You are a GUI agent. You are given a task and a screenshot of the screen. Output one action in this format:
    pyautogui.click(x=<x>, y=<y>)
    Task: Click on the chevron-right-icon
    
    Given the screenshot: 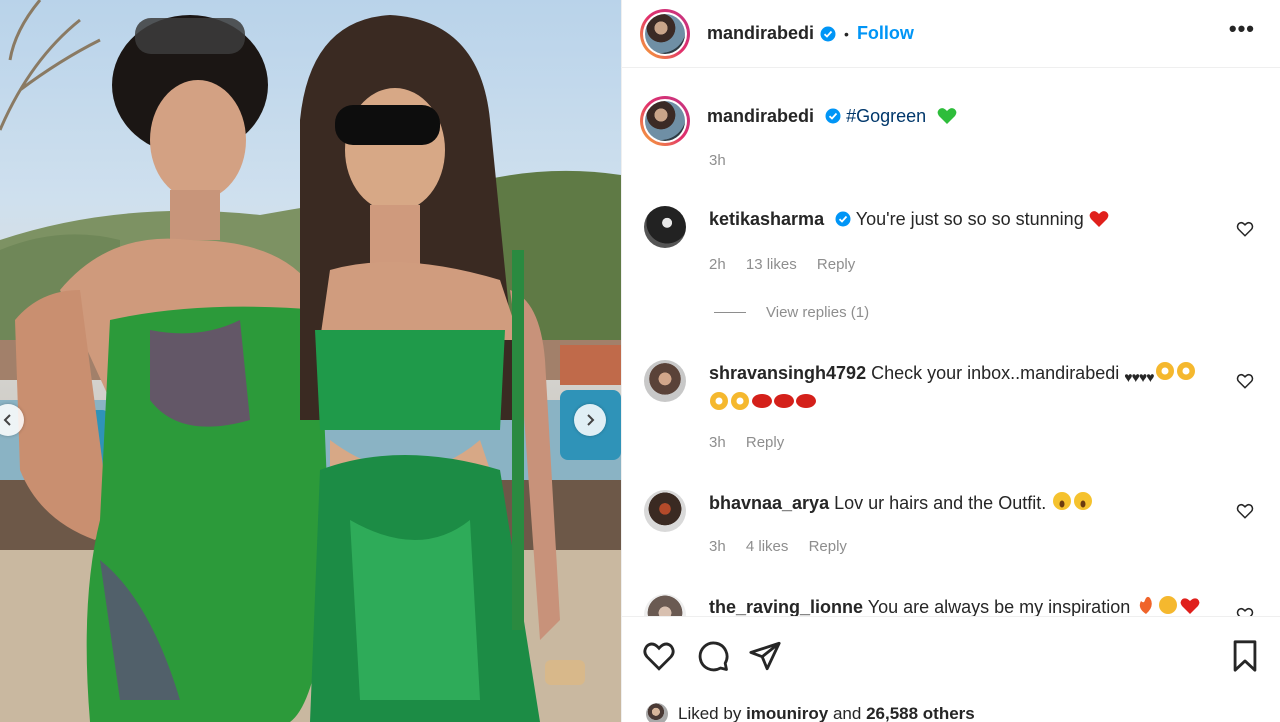 What is the action you would take?
    pyautogui.click(x=591, y=420)
    